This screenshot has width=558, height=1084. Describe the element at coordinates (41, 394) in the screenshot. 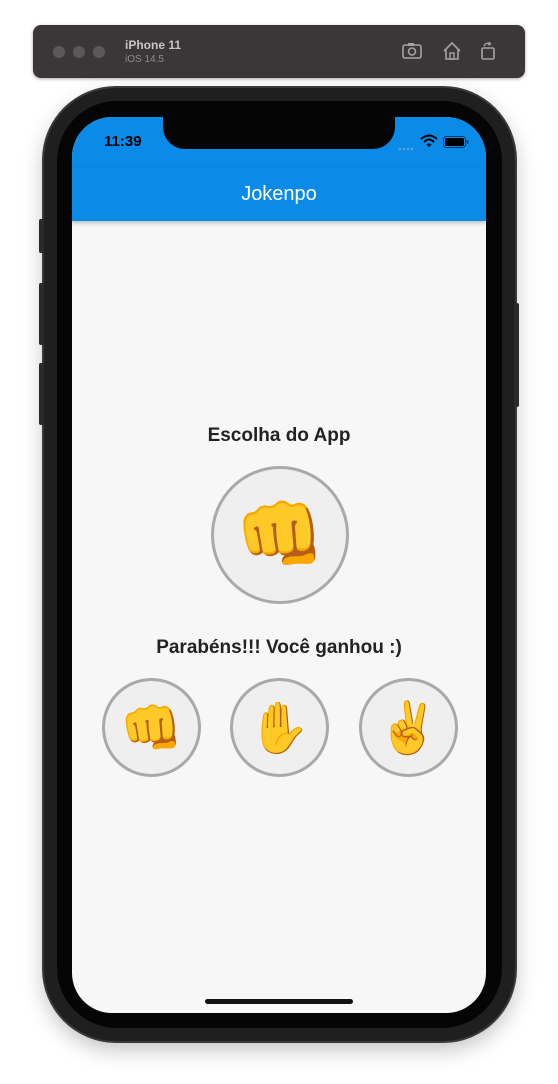

I see `volume-down-button` at that location.